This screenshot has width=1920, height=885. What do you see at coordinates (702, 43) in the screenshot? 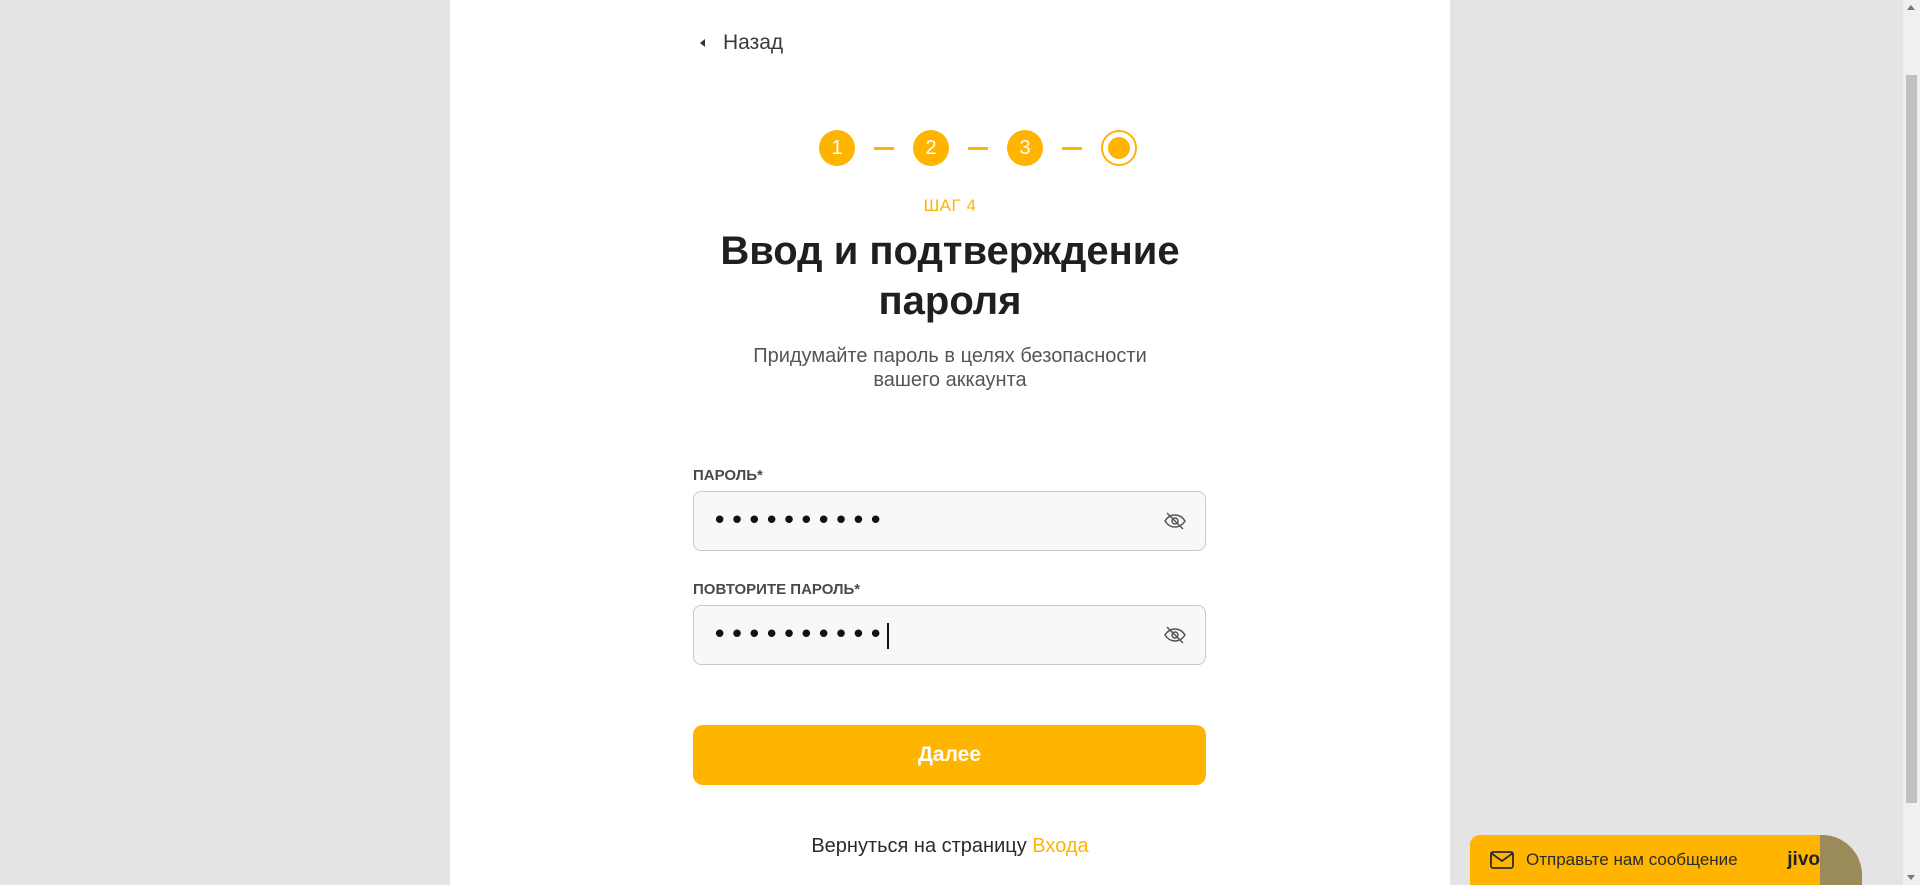
I see `chevron-left-icon` at bounding box center [702, 43].